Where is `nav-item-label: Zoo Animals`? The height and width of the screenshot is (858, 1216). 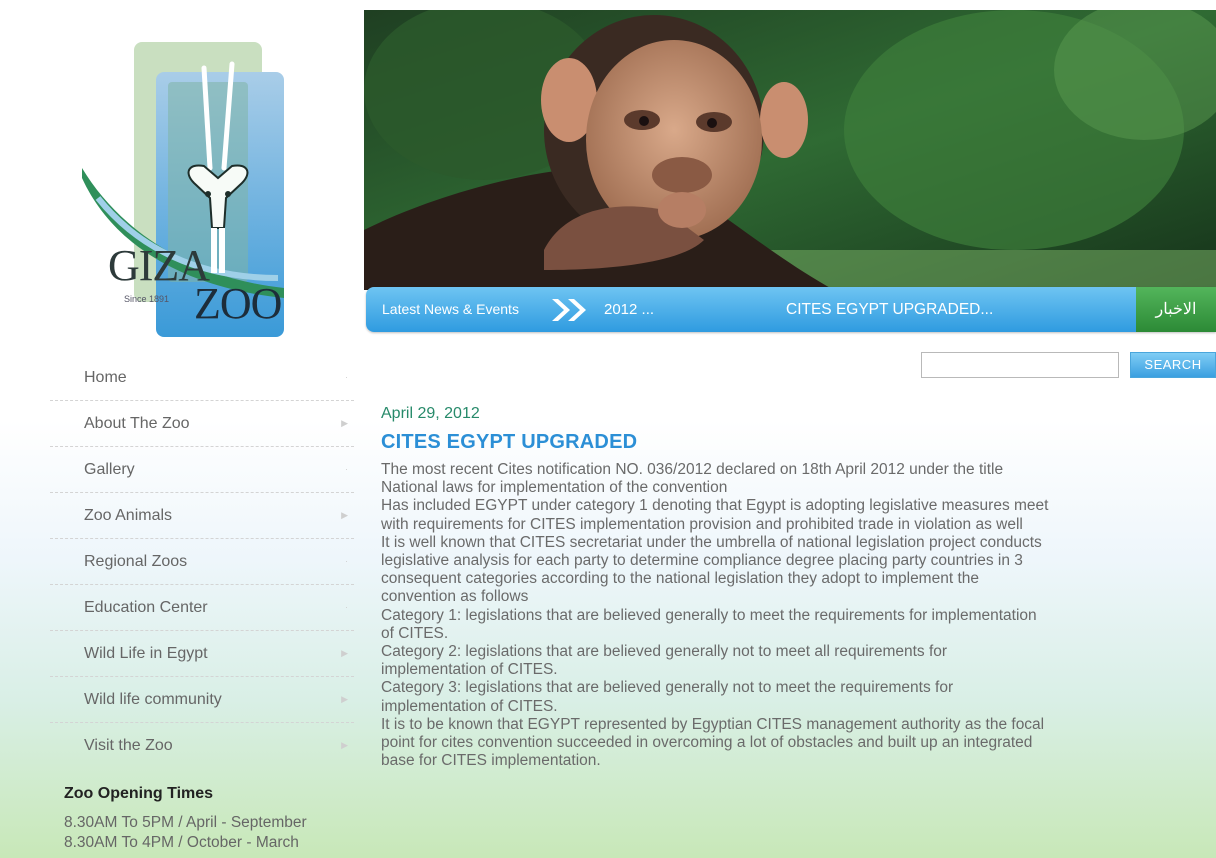
nav-item-label: Zoo Animals is located at coordinates (128, 515).